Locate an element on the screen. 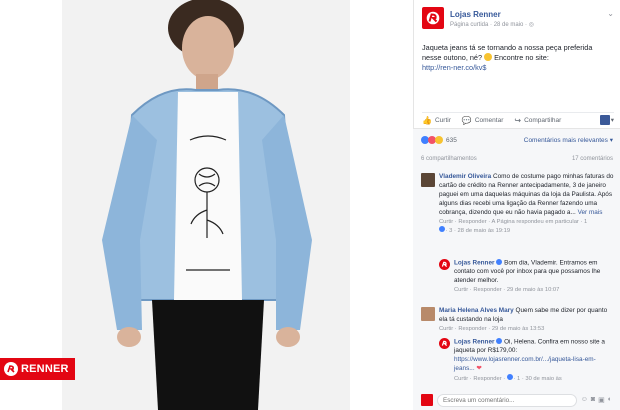 Image resolution: width=620 pixels, height=410 pixels. post-link: http://ren-ner.co/kv$ is located at coordinates (454, 67).